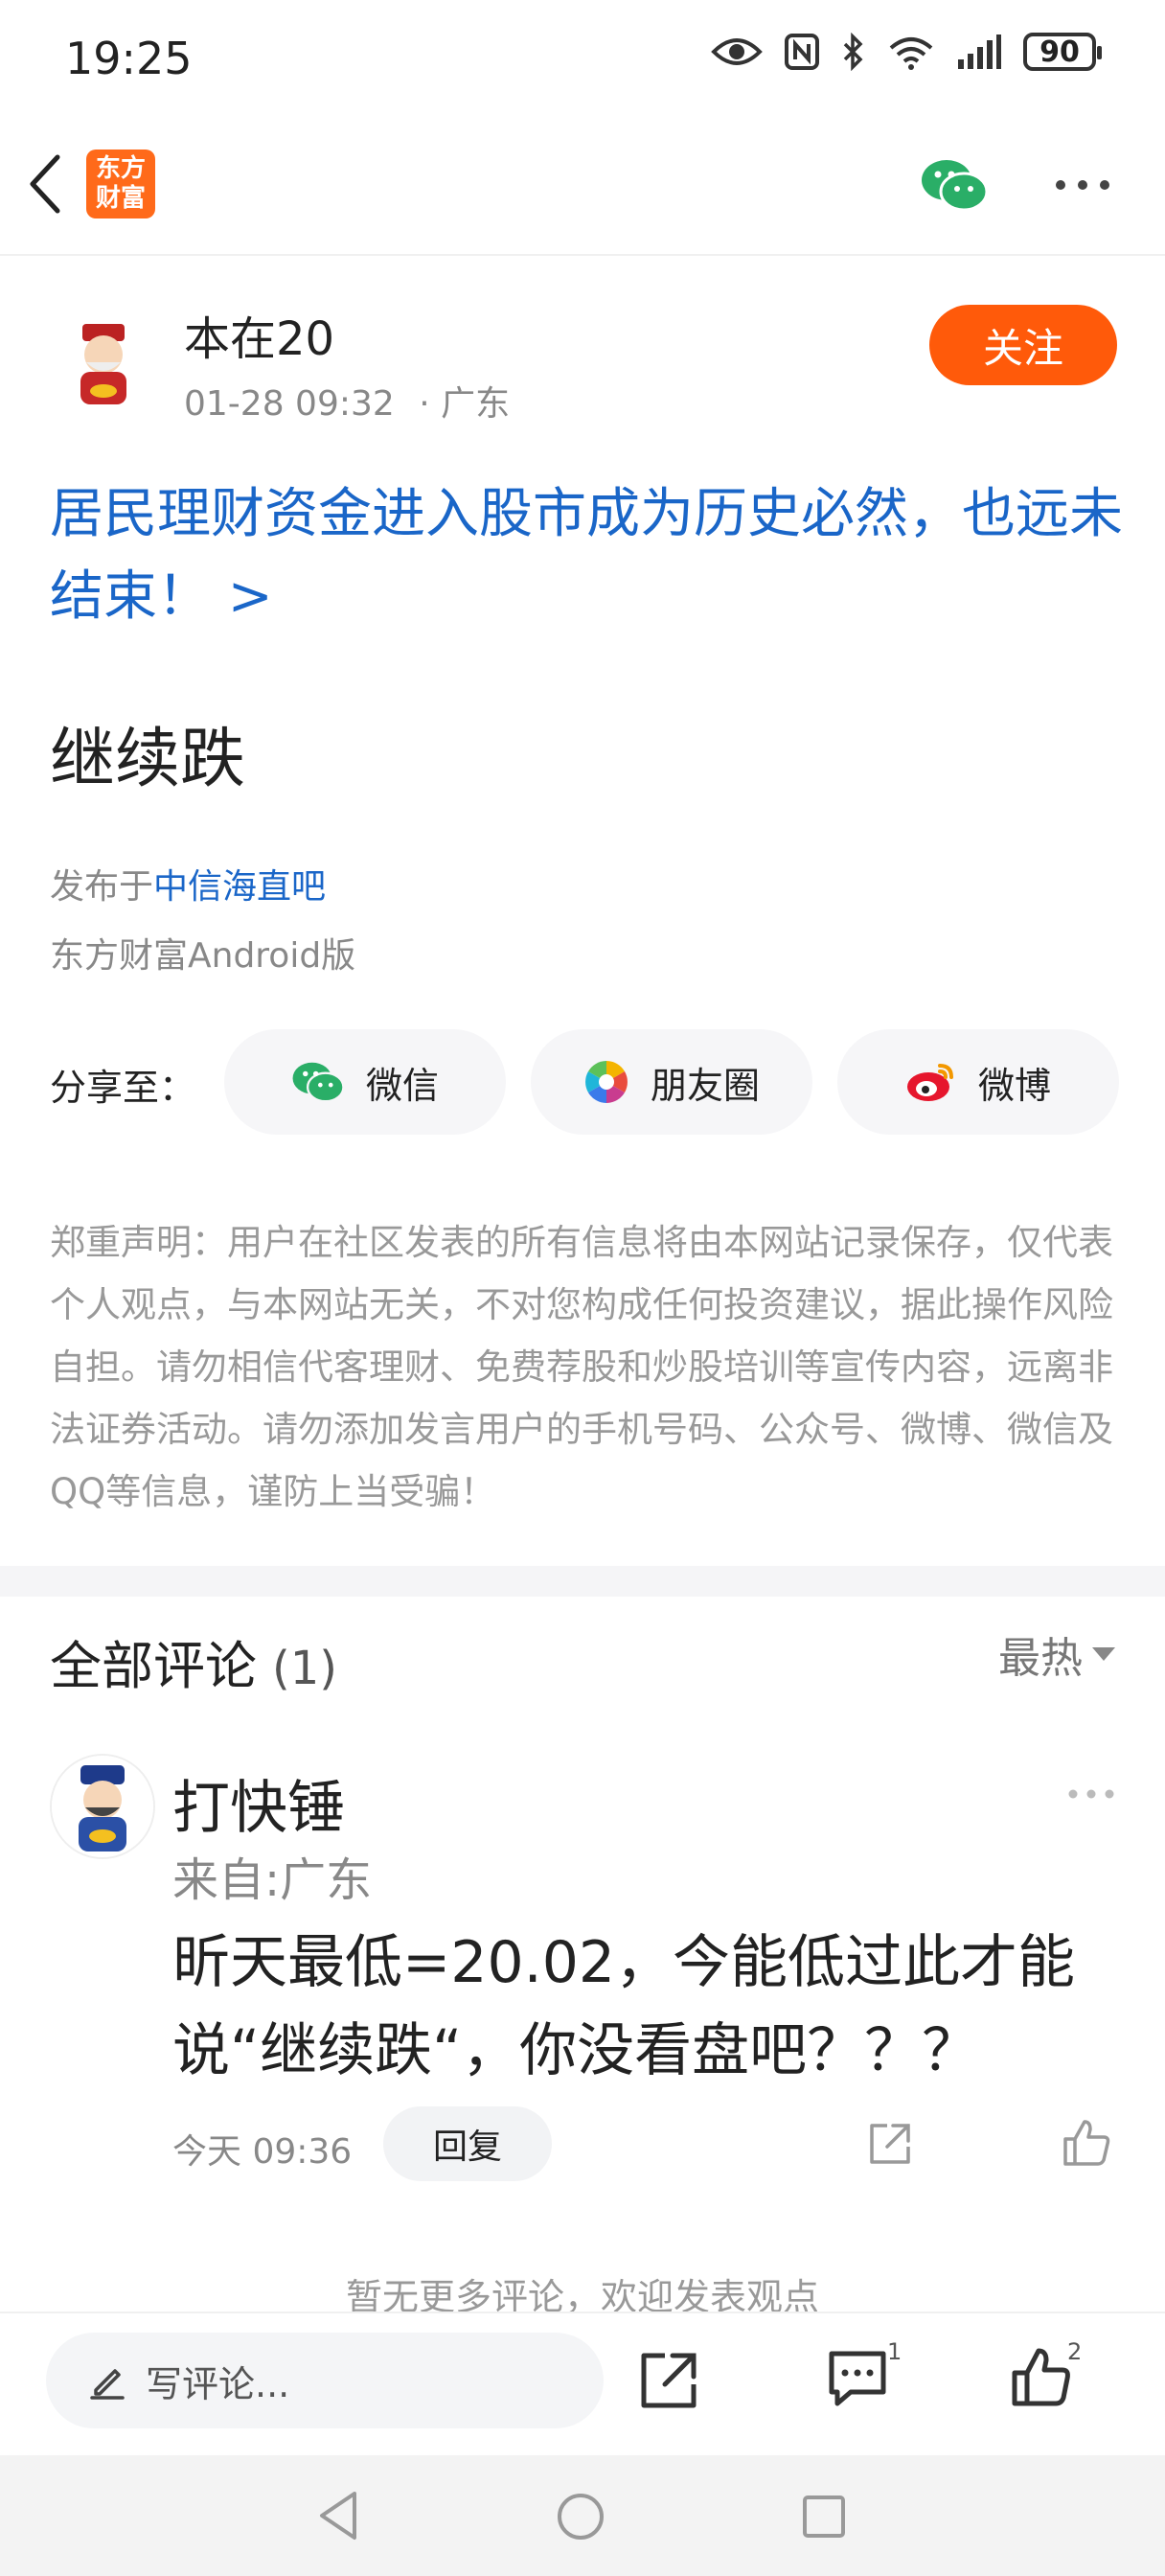  I want to click on share-weibo-label: 微博, so click(1014, 1085).